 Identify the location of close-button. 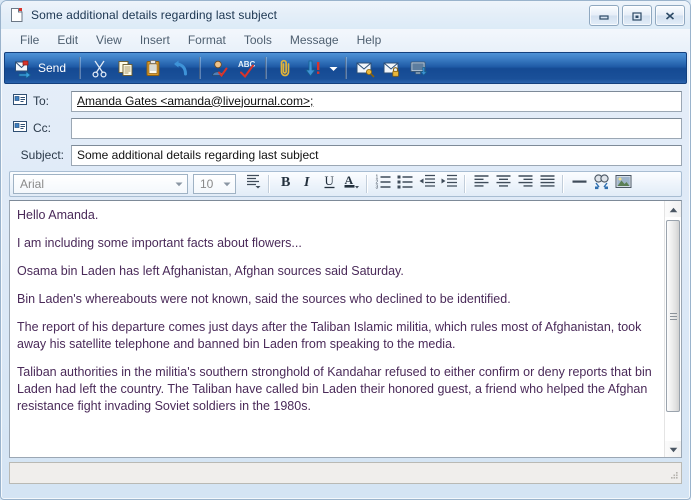
(670, 15).